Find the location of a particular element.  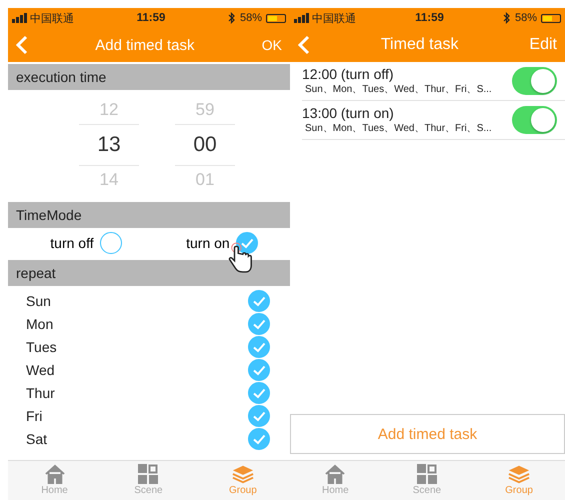

mode-label: turn off is located at coordinates (72, 243).